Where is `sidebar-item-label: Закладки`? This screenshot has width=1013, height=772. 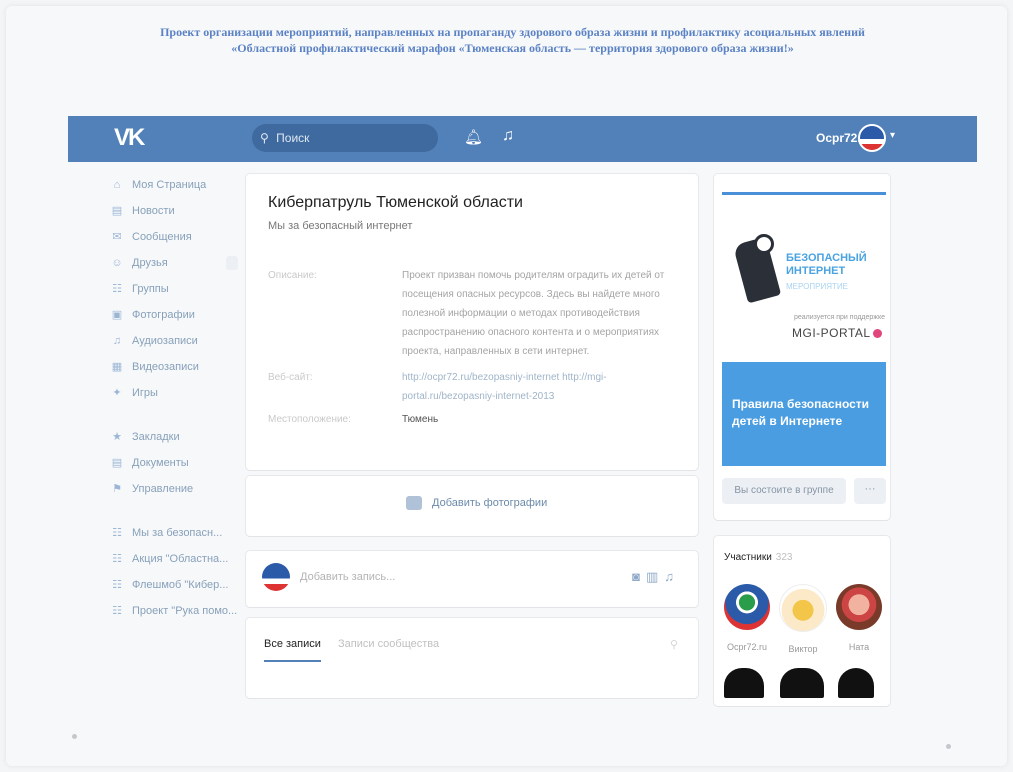
sidebar-item-label: Закладки is located at coordinates (156, 437).